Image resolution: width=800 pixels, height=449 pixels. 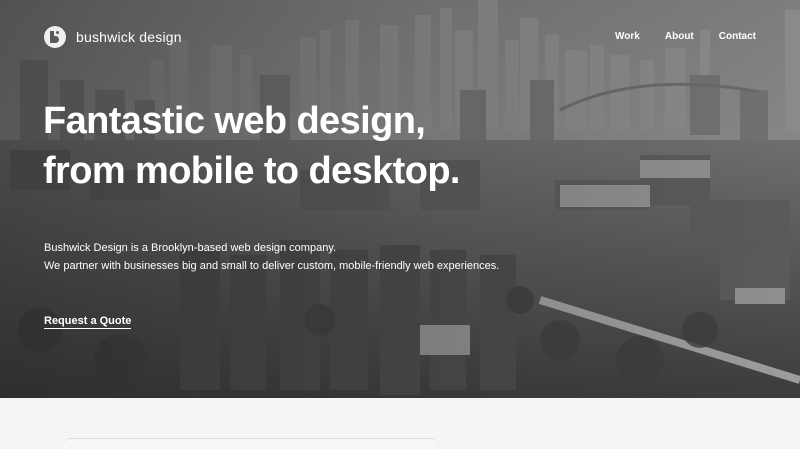 I want to click on main-nav: Work About Contact, so click(x=673, y=36).